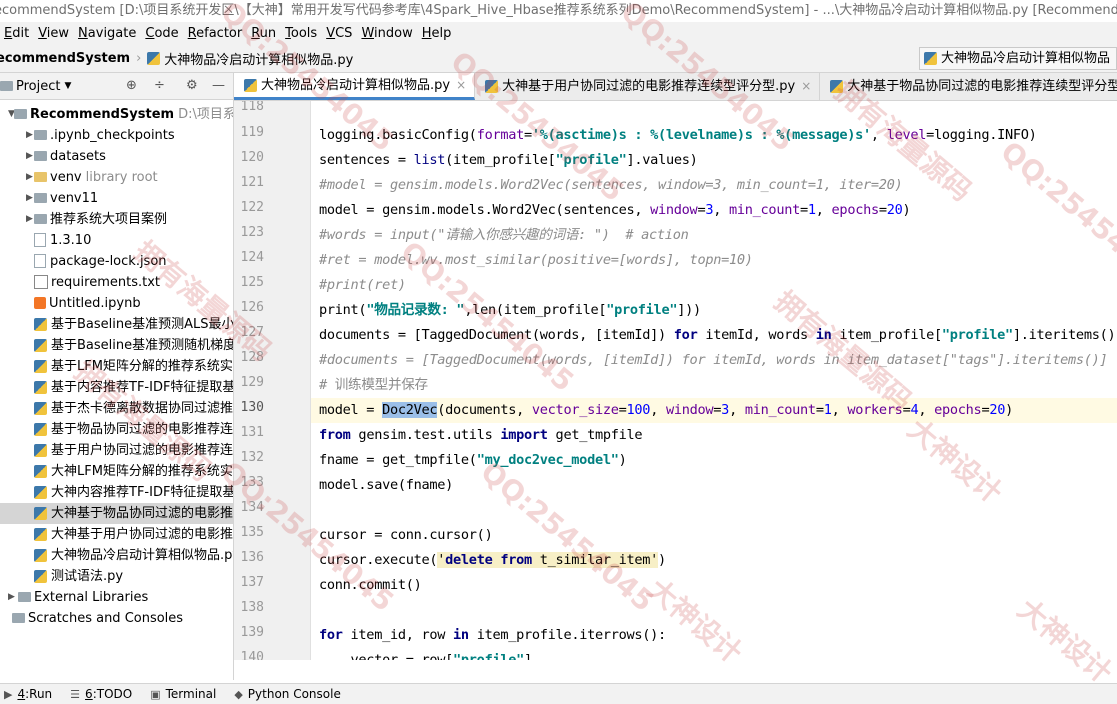 The image size is (1117, 704). I want to click on folder-item: ▶ .ipynb_checkpoints, so click(116, 135).